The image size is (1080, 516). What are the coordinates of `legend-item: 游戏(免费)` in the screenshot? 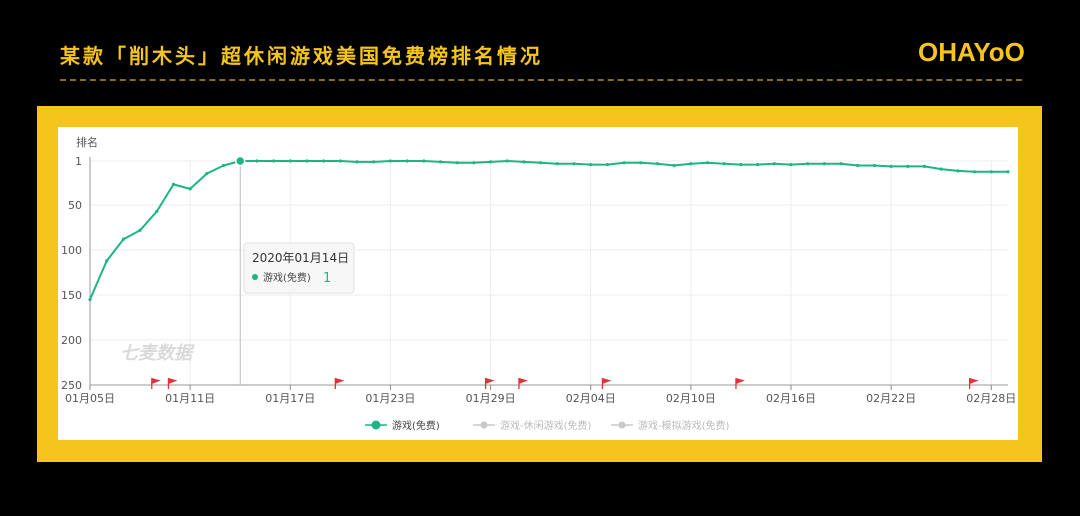 It's located at (402, 425).